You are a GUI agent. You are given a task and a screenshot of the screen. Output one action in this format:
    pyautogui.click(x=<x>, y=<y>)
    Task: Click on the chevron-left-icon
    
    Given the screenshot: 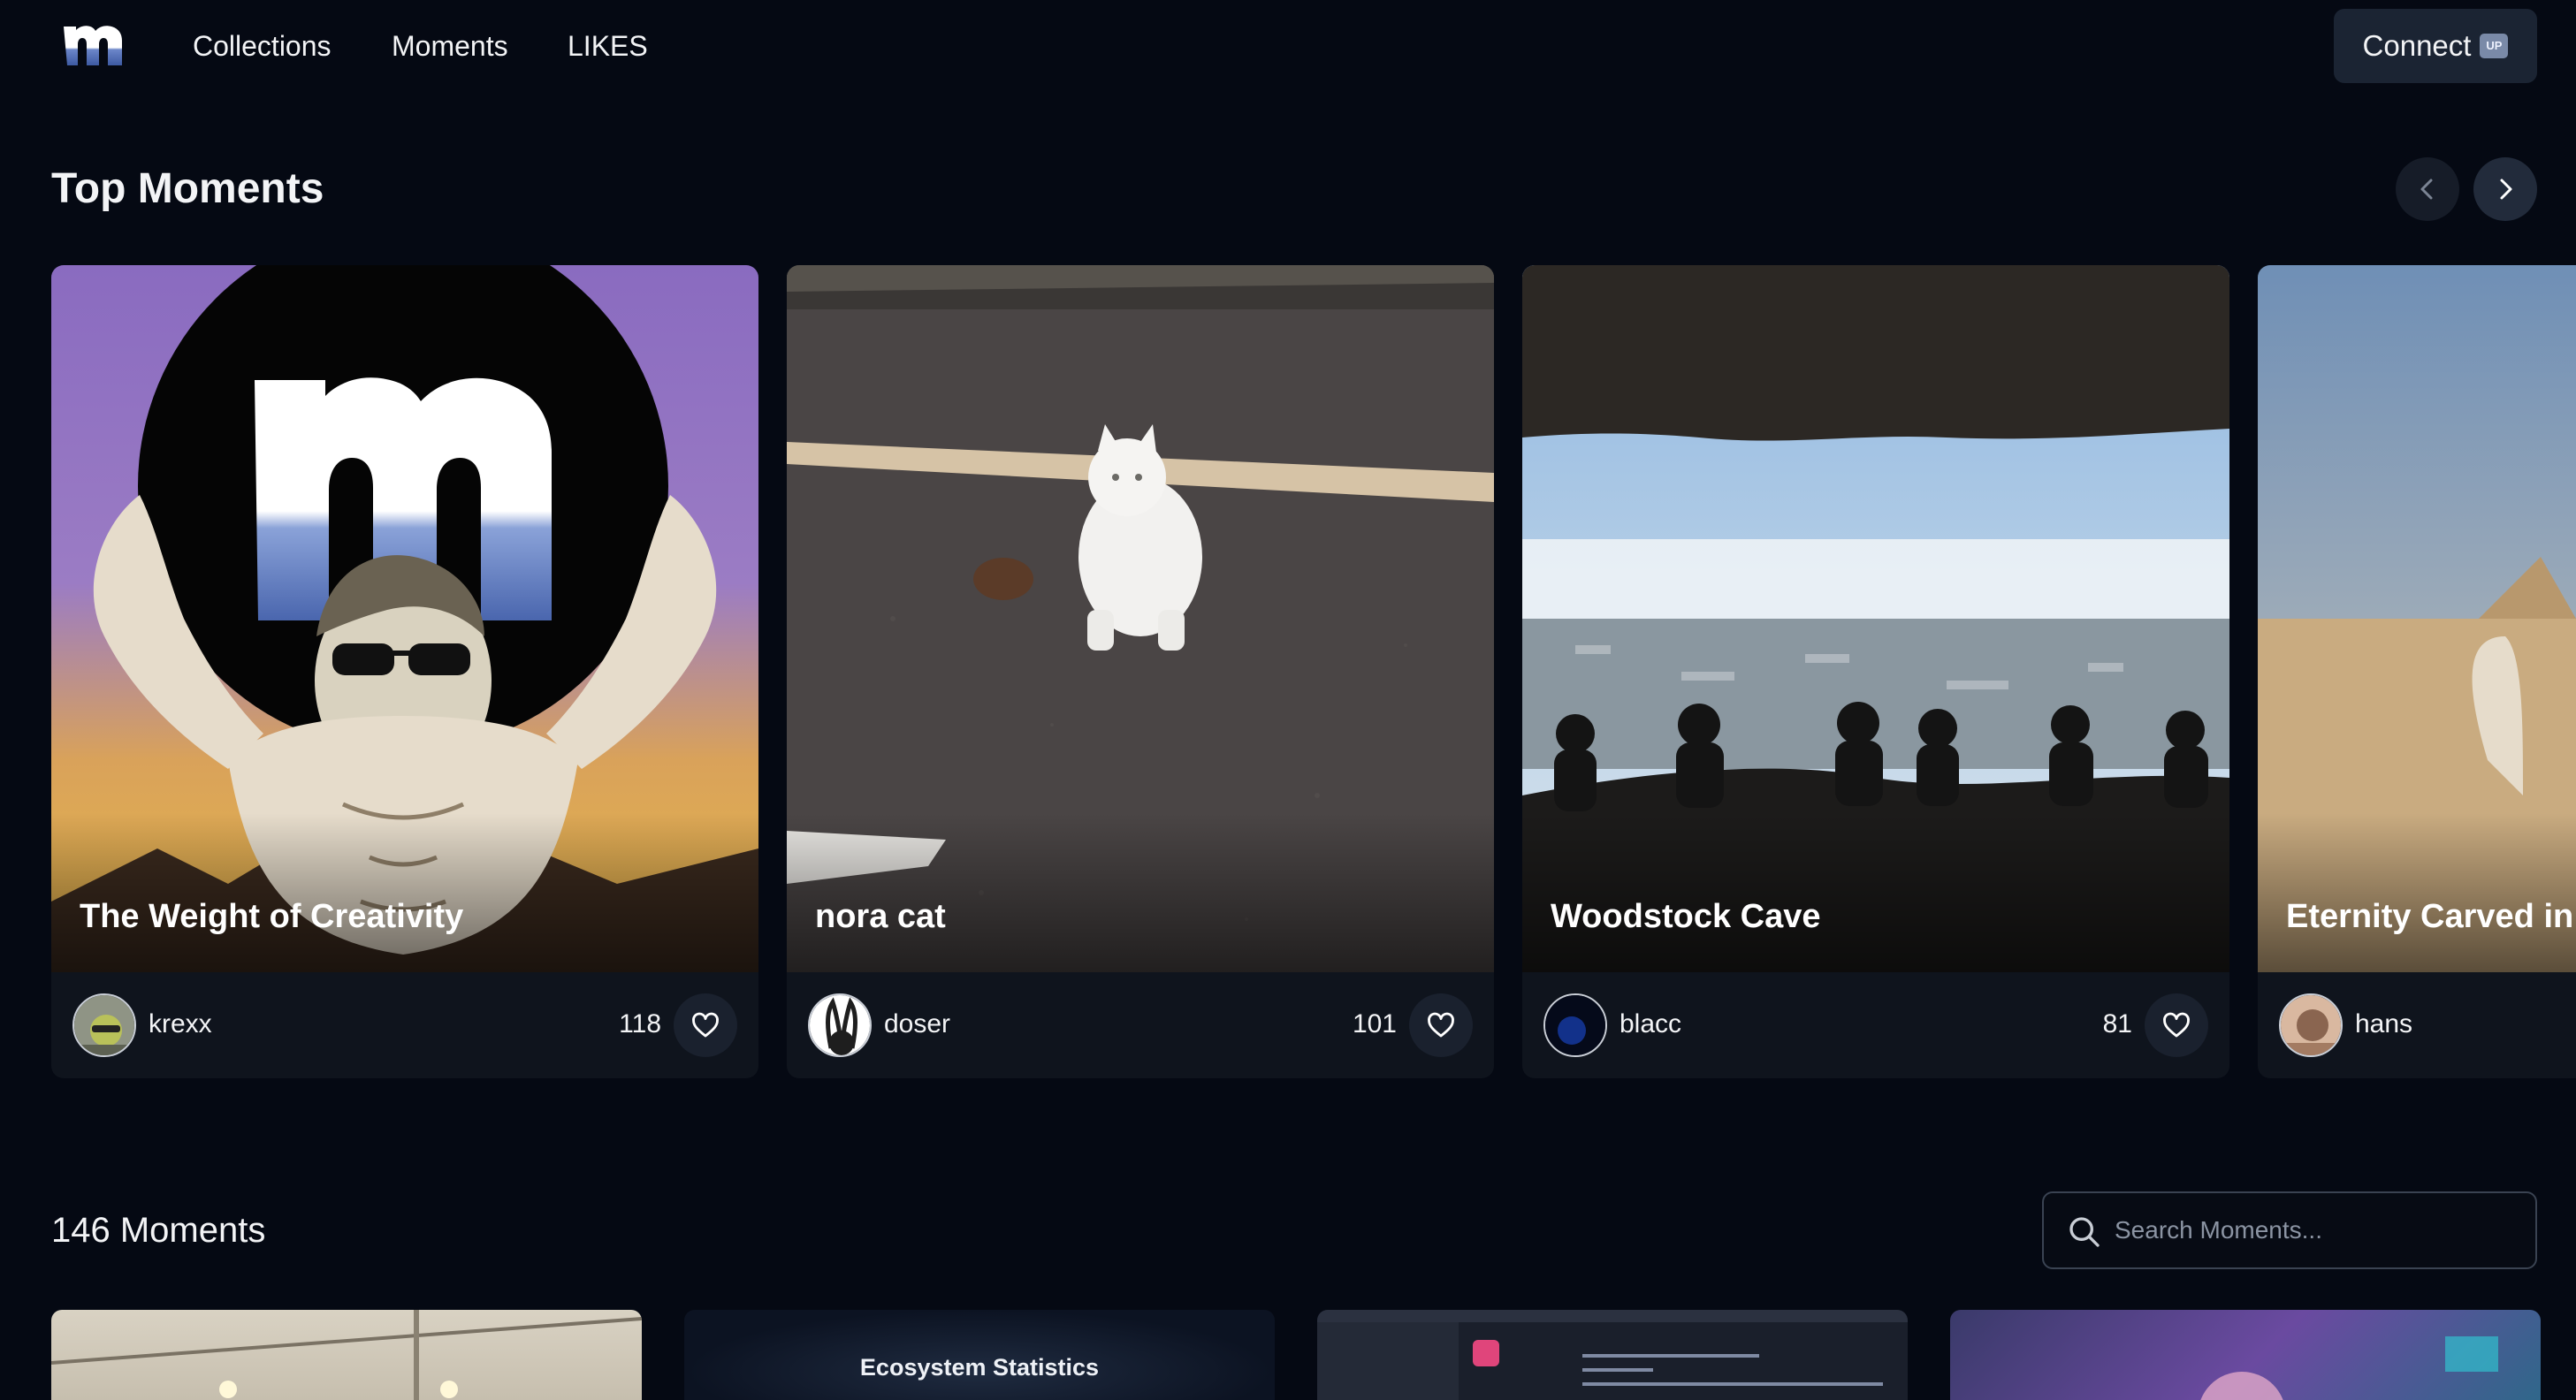 What is the action you would take?
    pyautogui.click(x=2426, y=189)
    